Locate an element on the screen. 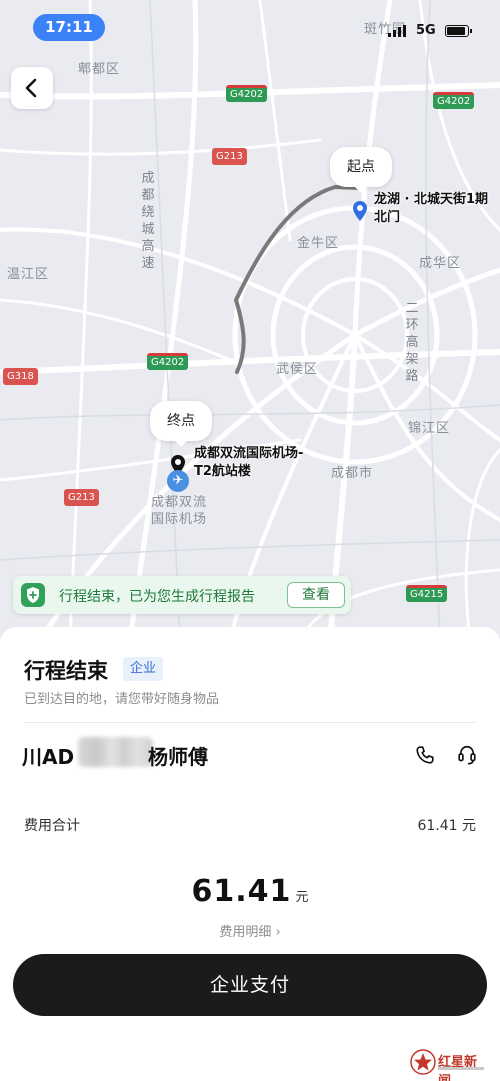 The height and width of the screenshot is (1081, 500). amount-unit: 元 is located at coordinates (302, 897).